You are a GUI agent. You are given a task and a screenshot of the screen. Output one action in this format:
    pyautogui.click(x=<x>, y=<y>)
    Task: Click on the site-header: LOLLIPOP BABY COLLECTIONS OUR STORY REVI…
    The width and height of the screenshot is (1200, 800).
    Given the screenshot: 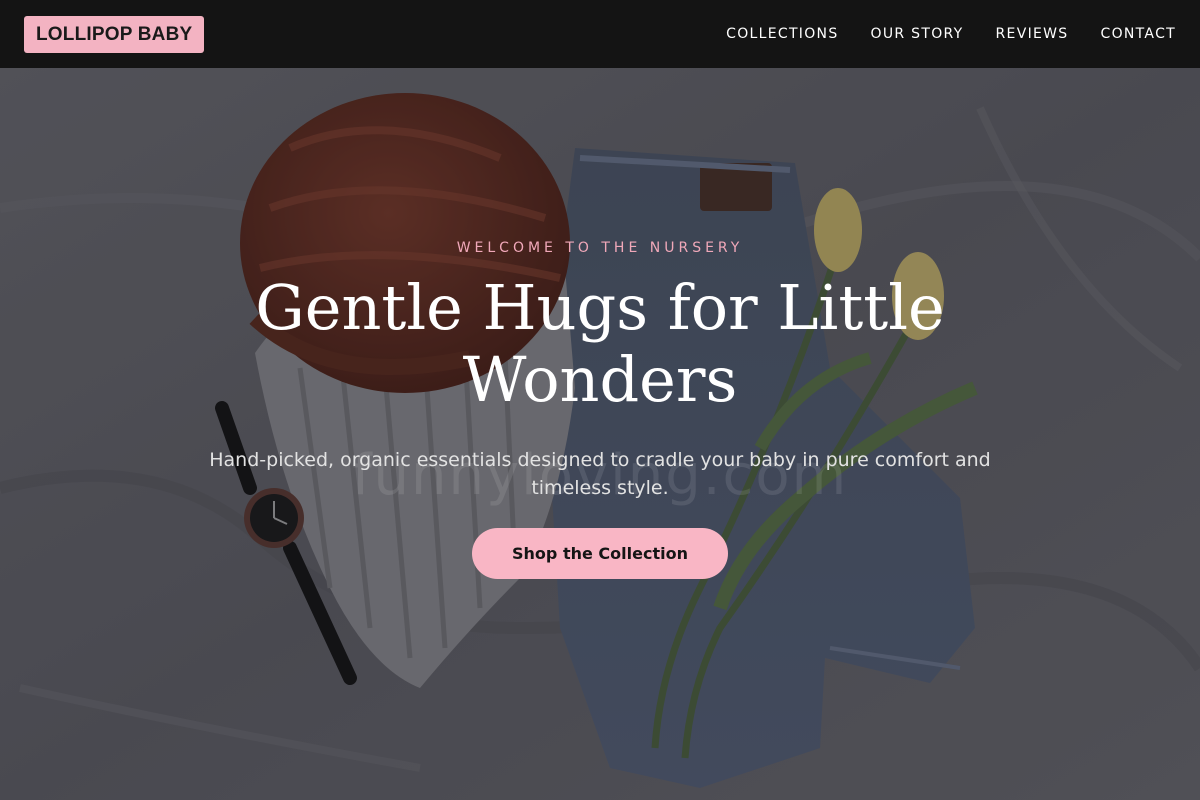 What is the action you would take?
    pyautogui.click(x=600, y=34)
    